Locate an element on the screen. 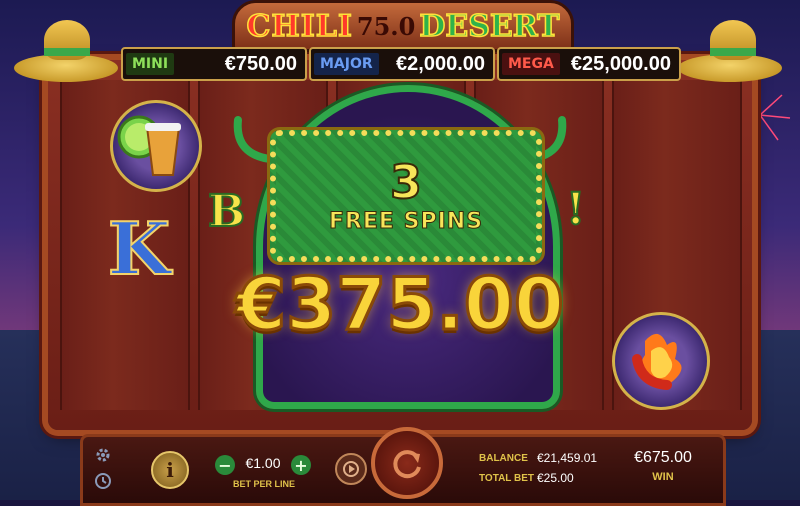 Image resolution: width=800 pixels, height=506 pixels. bonus-letter-b: B is located at coordinates (226, 211).